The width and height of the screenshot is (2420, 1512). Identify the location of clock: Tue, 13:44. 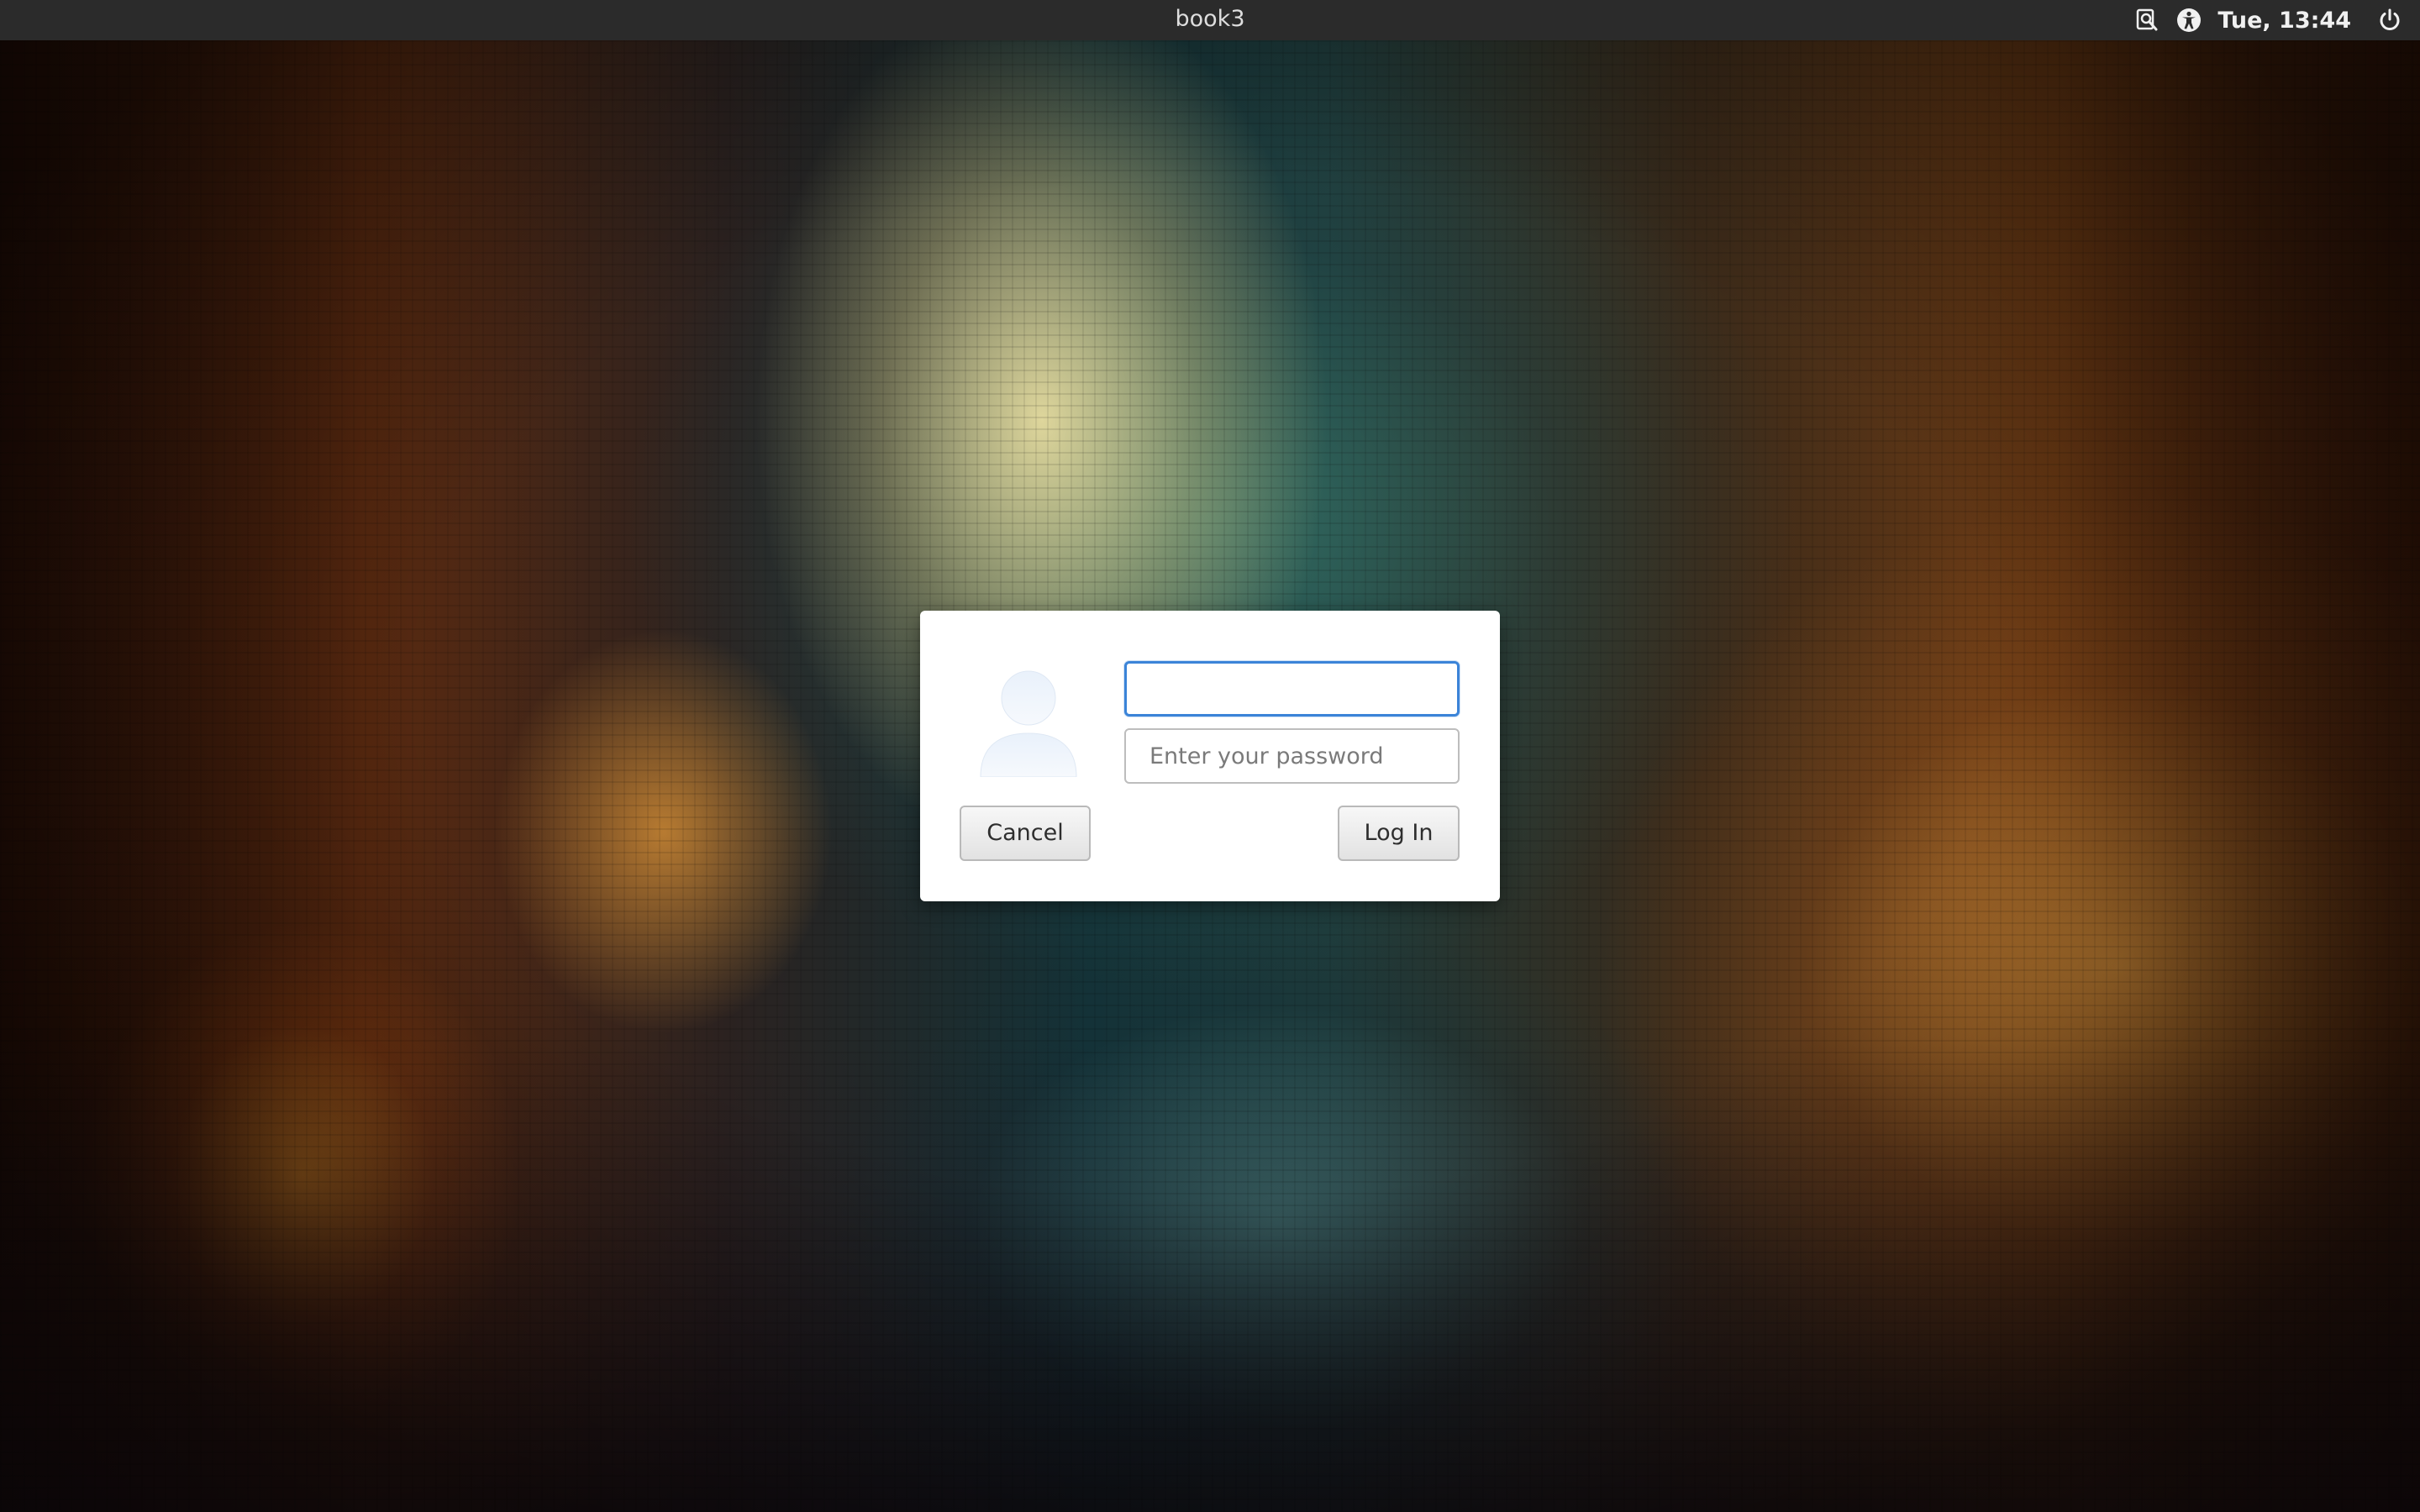
(2284, 21).